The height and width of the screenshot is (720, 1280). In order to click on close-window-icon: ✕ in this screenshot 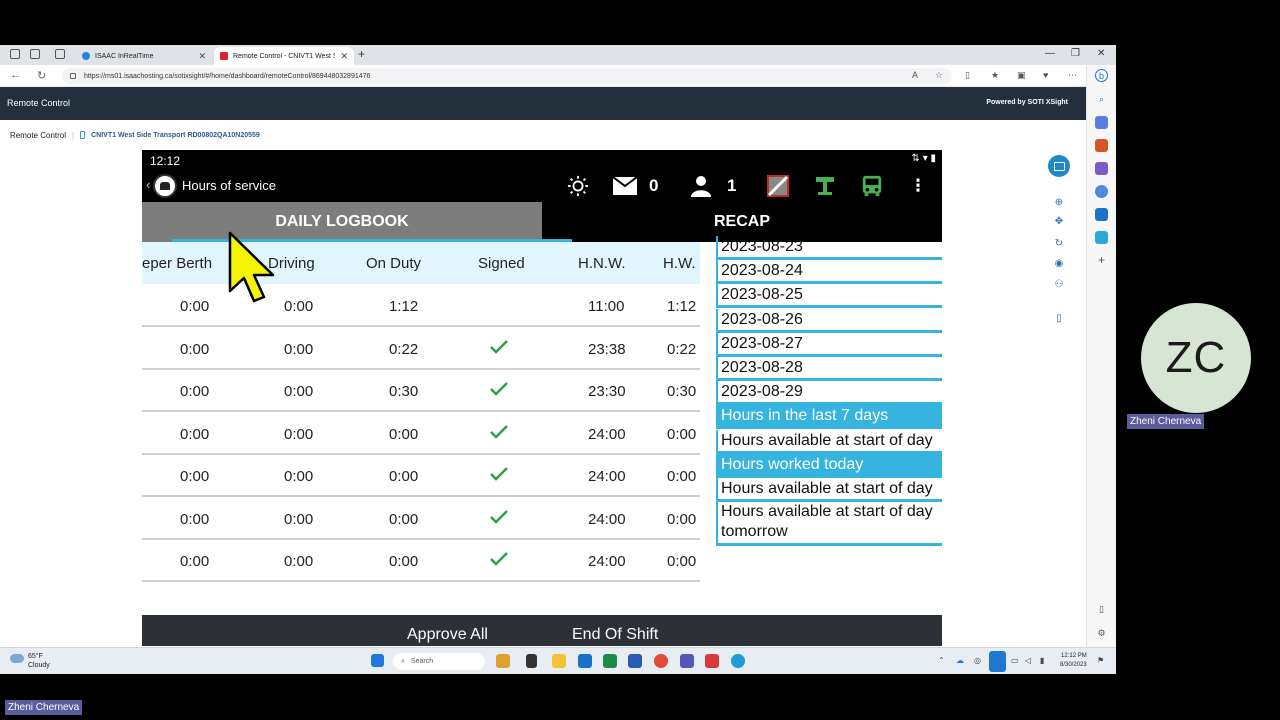, I will do `click(1101, 53)`.